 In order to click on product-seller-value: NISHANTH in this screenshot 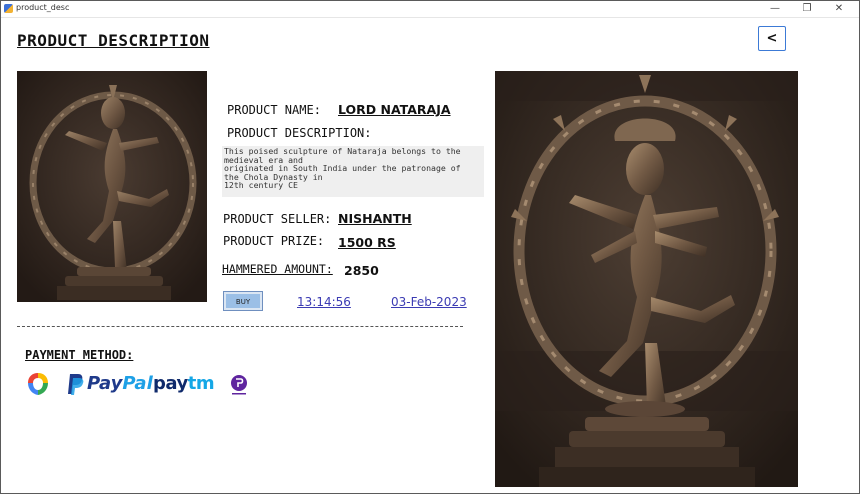, I will do `click(375, 218)`.